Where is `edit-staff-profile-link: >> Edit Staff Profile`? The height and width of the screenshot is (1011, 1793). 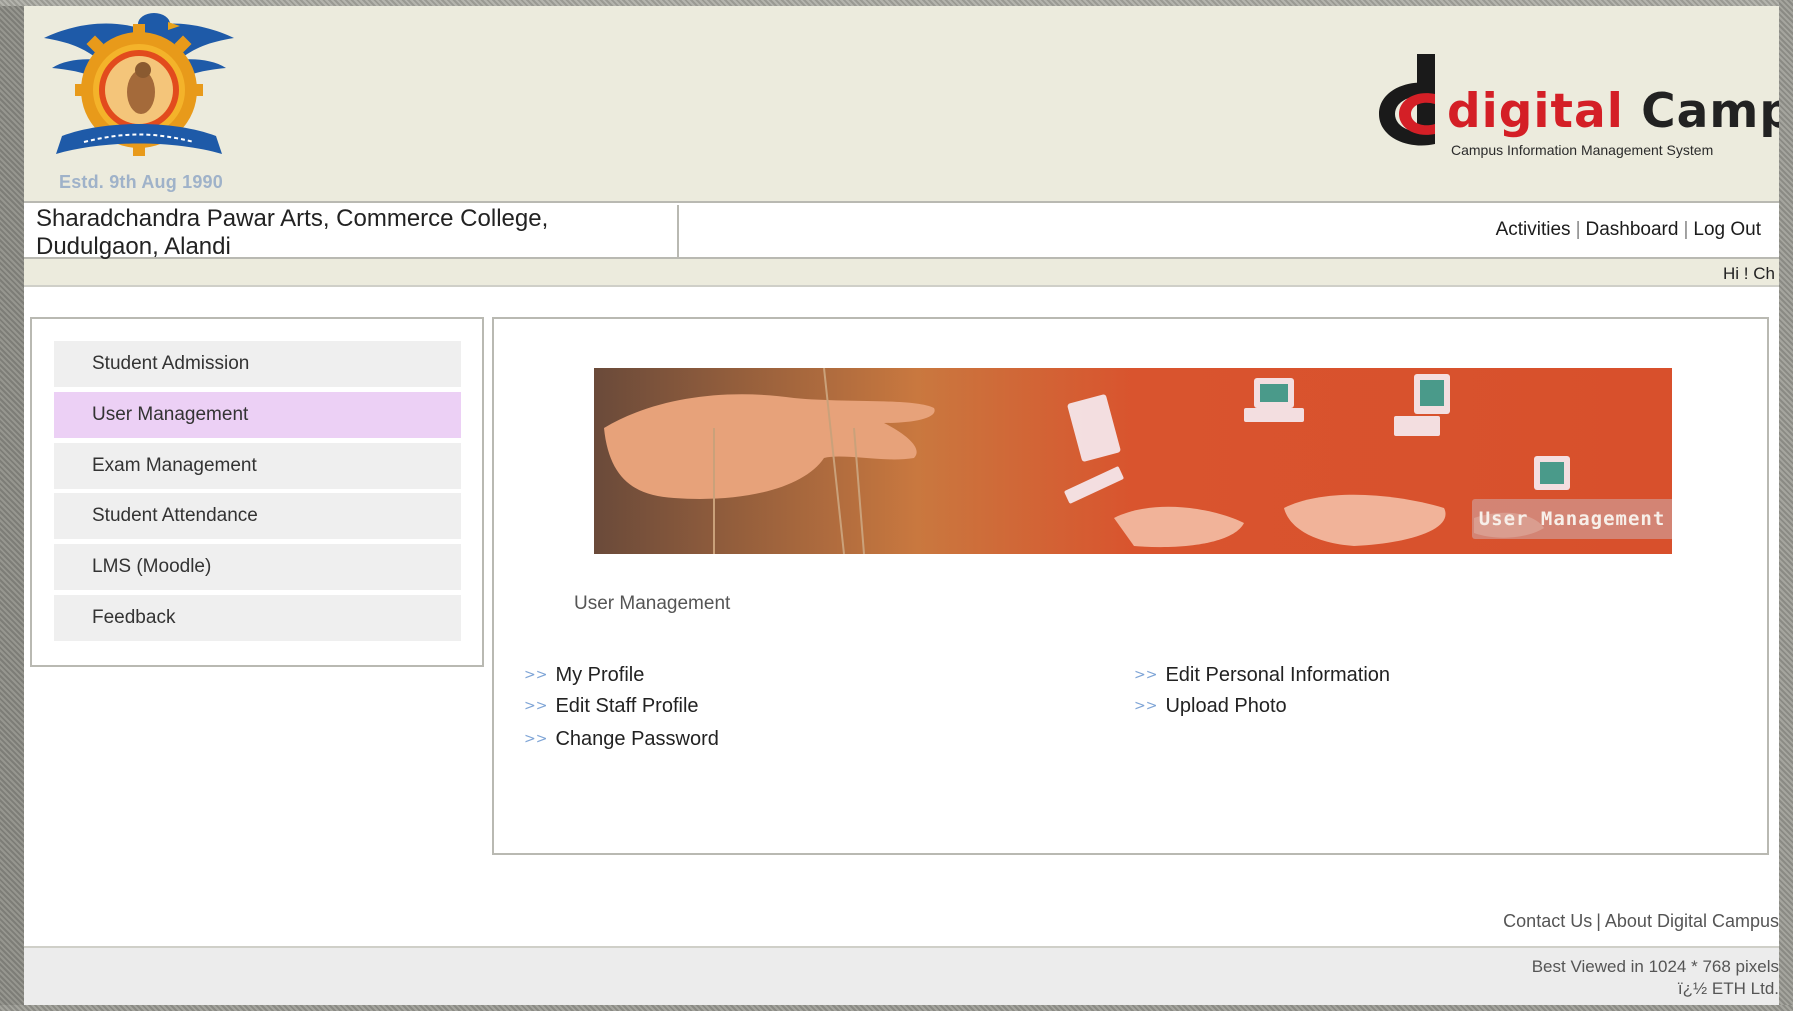 edit-staff-profile-link: >> Edit Staff Profile is located at coordinates (611, 706).